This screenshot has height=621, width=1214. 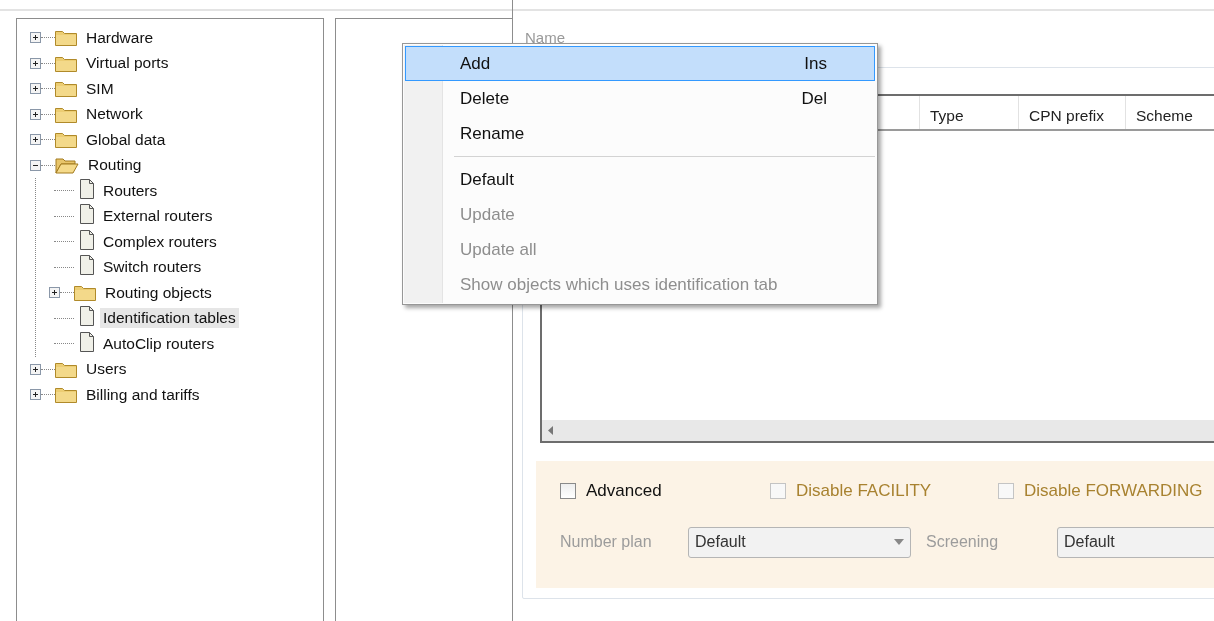 What do you see at coordinates (815, 63) in the screenshot?
I see `shortcut-label: Ins` at bounding box center [815, 63].